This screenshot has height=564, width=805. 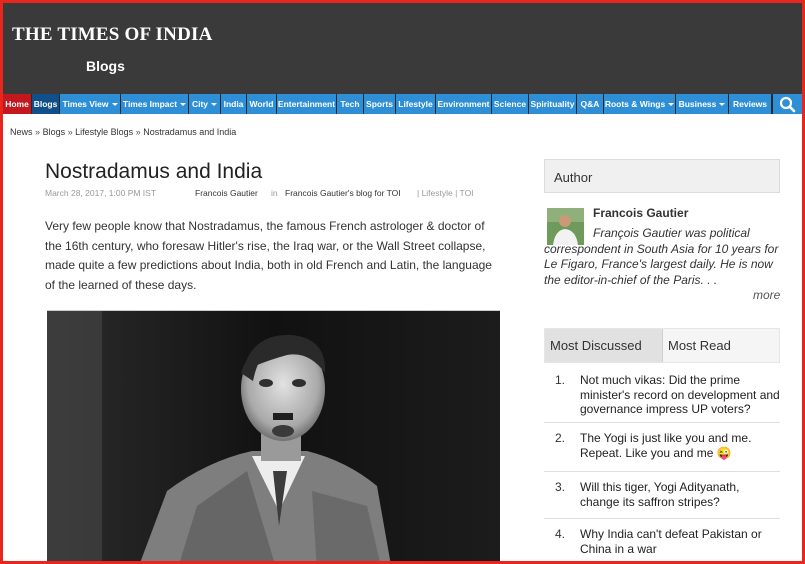 I want to click on nav-item-spirituality: Spirituality, so click(x=552, y=104).